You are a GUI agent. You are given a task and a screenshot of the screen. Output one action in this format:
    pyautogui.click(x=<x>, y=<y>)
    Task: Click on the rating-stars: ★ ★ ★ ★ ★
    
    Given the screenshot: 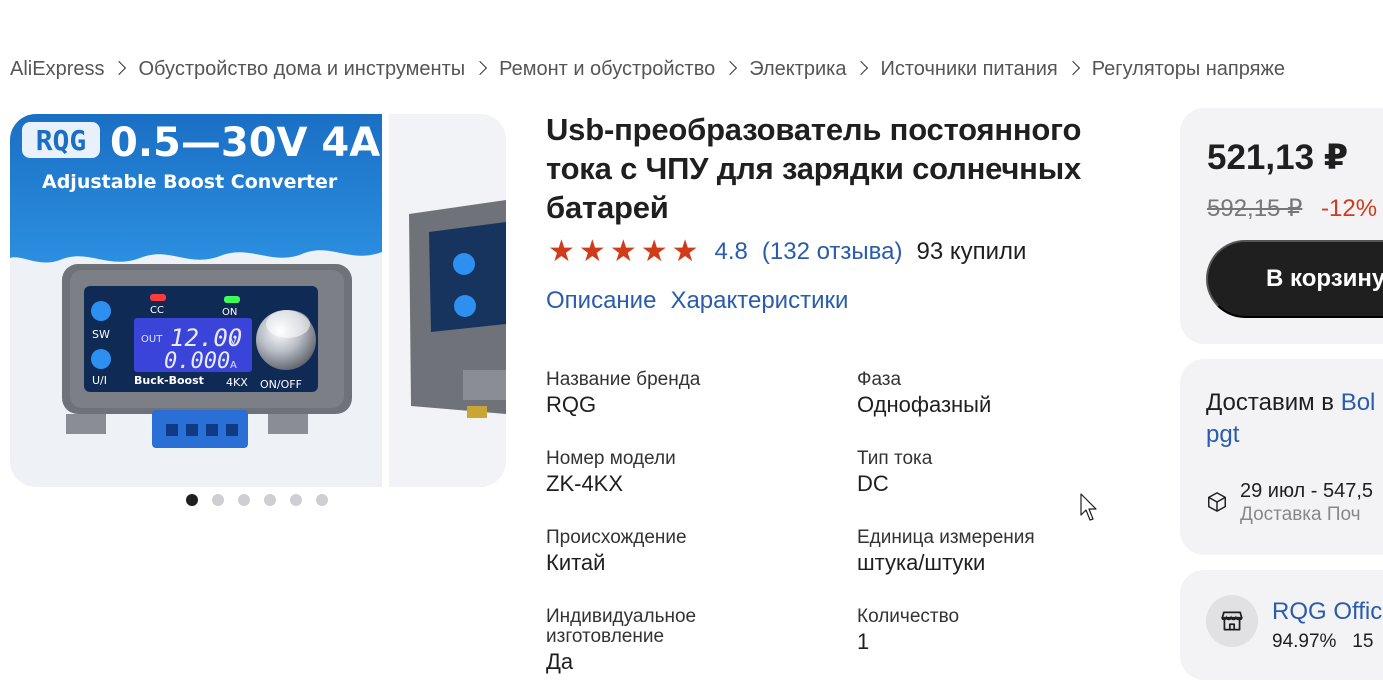 What is the action you would take?
    pyautogui.click(x=623, y=252)
    